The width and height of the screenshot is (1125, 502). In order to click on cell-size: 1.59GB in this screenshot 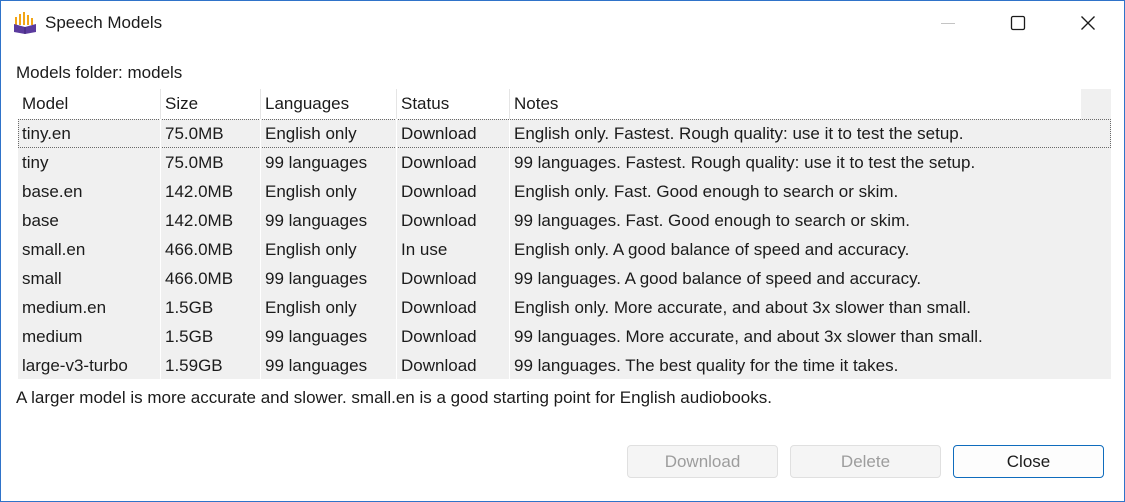, I will do `click(211, 365)`.